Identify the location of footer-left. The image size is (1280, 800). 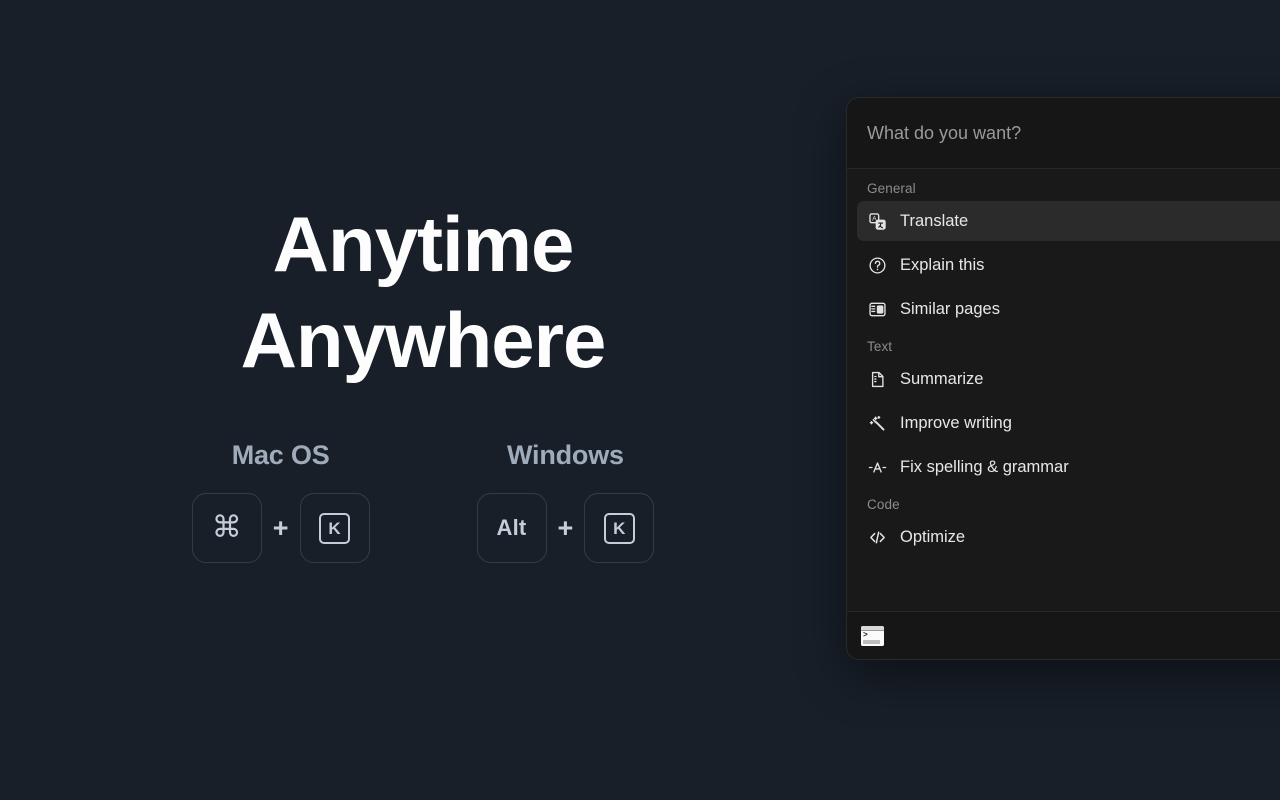
(872, 635).